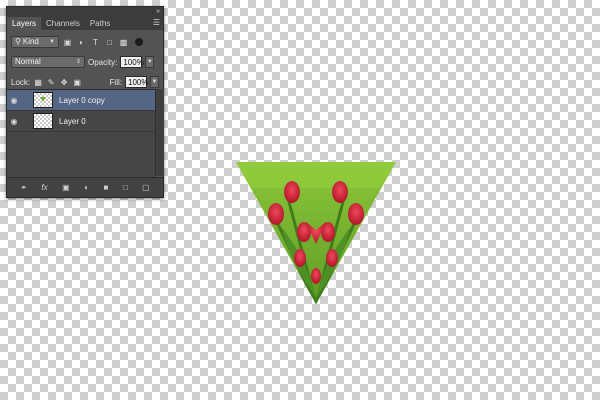  What do you see at coordinates (316, 233) in the screenshot?
I see `canvas-artwork` at bounding box center [316, 233].